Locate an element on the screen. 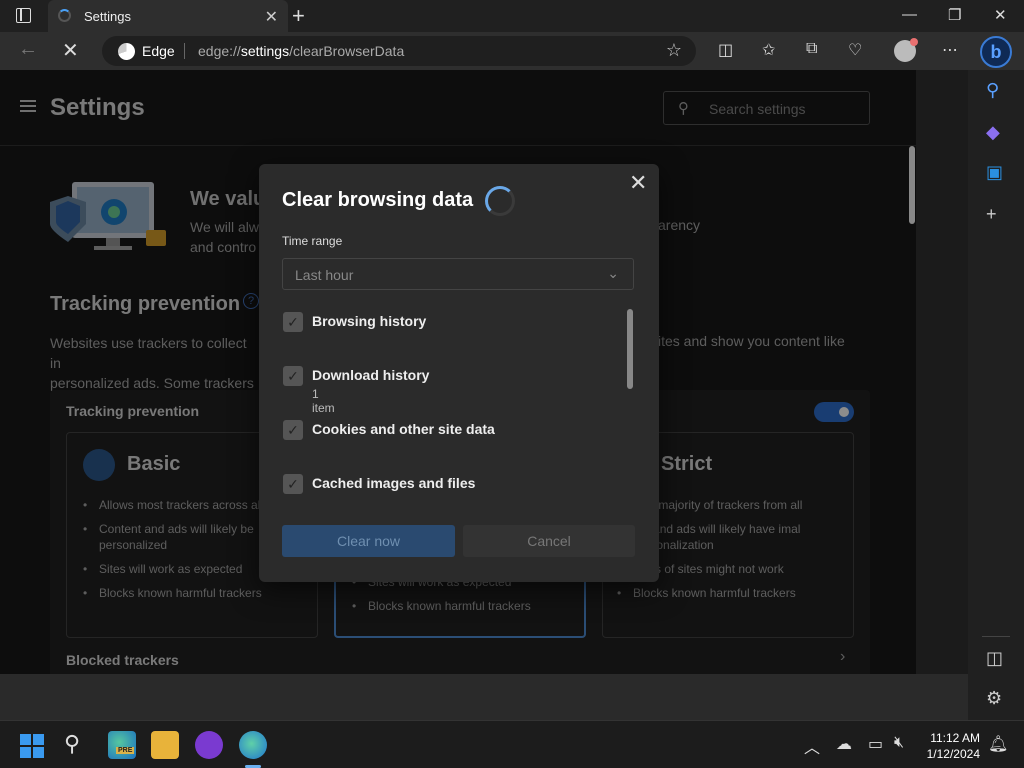 The width and height of the screenshot is (1024, 768). address-brand: Edge is located at coordinates (158, 51).